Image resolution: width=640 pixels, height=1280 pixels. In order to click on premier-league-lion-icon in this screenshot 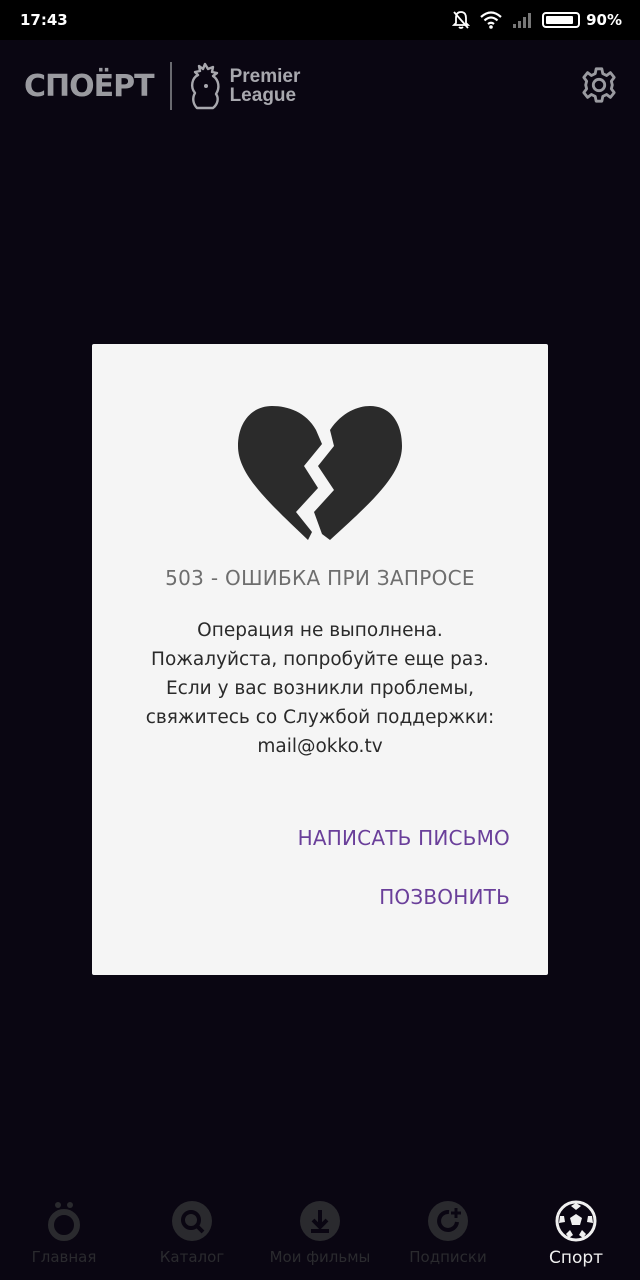, I will do `click(205, 86)`.